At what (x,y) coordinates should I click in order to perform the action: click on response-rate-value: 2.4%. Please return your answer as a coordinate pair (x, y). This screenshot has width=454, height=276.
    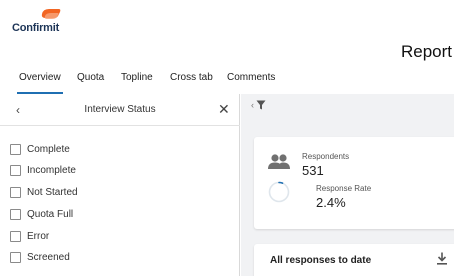
    Looking at the image, I should click on (331, 202).